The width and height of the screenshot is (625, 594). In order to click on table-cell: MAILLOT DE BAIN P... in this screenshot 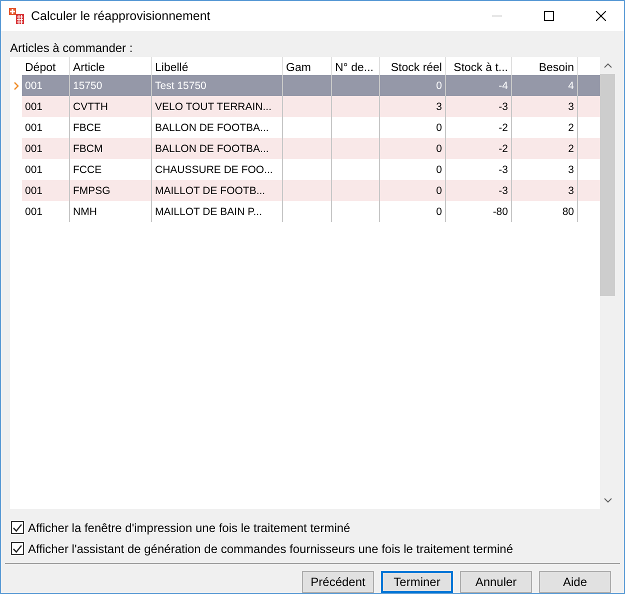, I will do `click(208, 212)`.